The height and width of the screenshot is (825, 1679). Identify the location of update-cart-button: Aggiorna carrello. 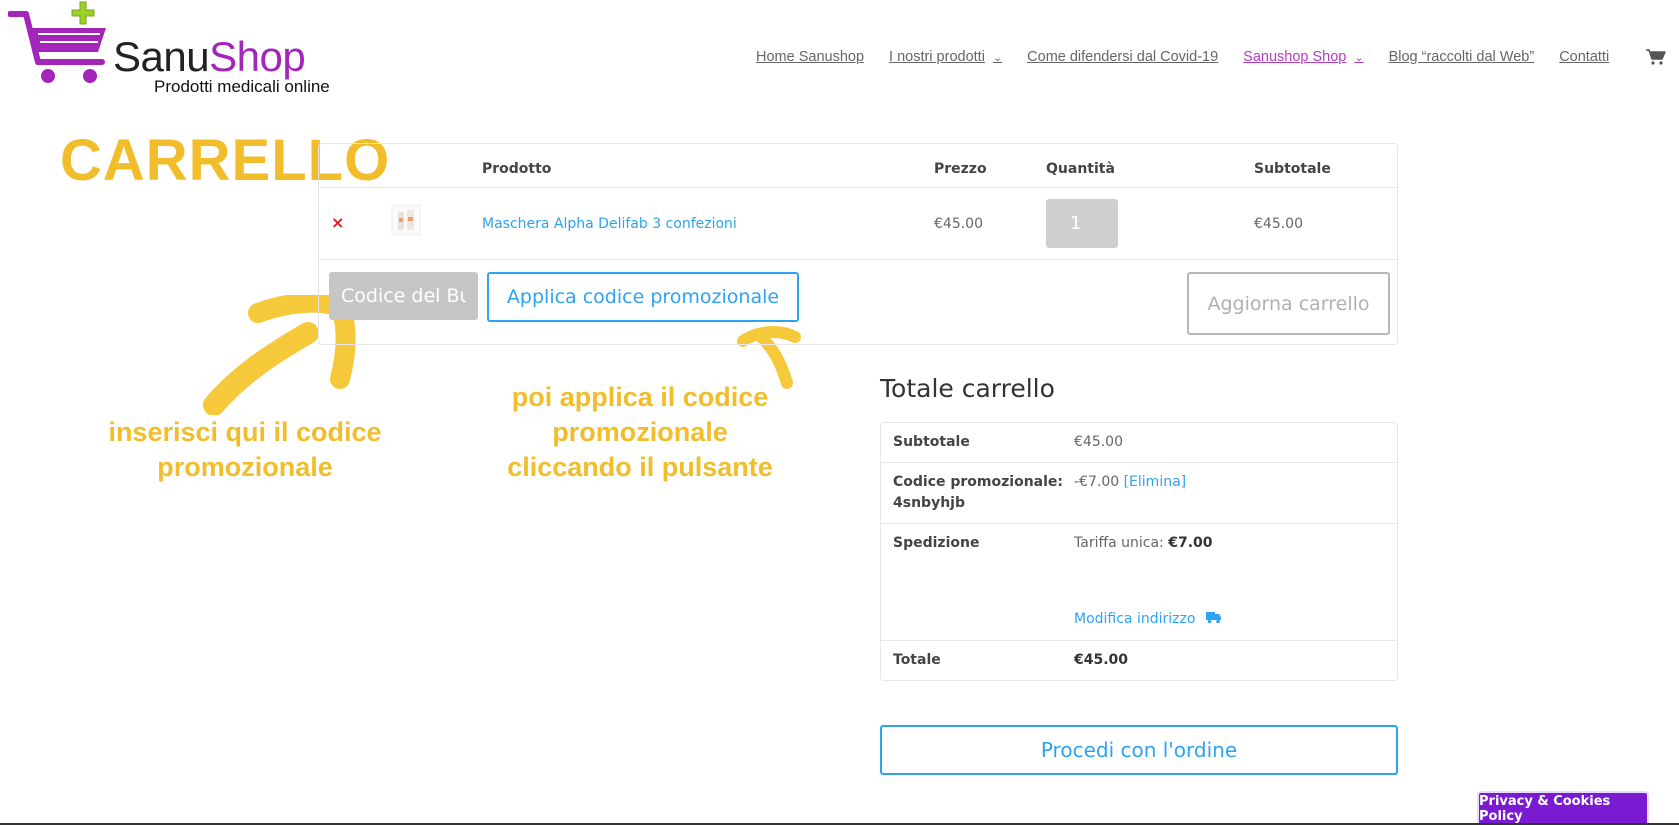
(1288, 303).